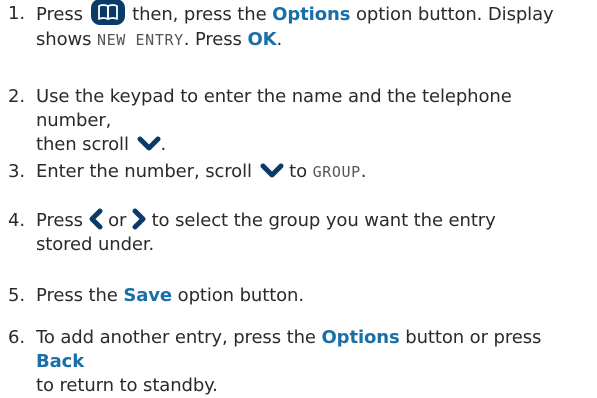  Describe the element at coordinates (473, 337) in the screenshot. I see `step-text-part: button or press` at that location.